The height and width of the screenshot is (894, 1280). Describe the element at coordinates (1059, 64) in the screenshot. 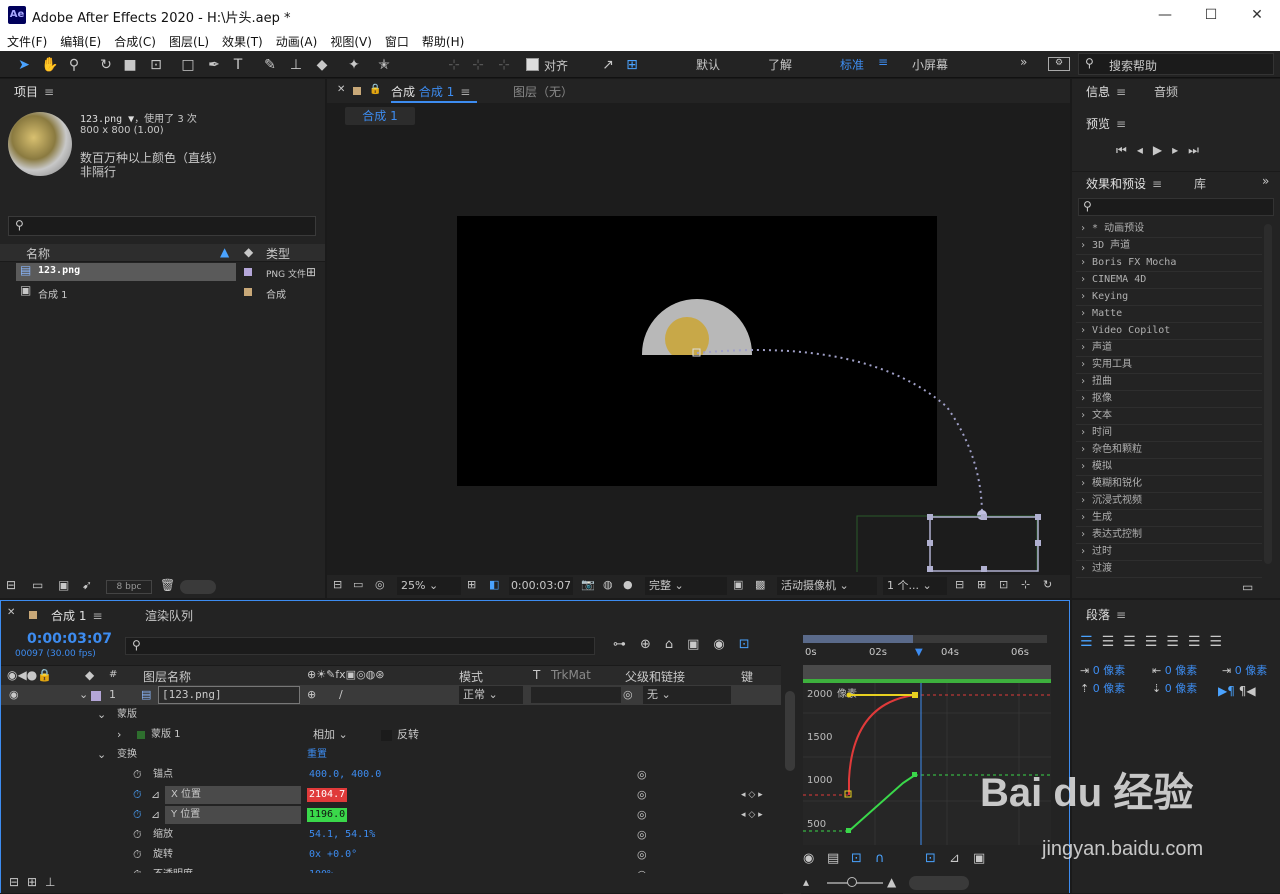

I see `sync-settings-icon: ⚙` at that location.